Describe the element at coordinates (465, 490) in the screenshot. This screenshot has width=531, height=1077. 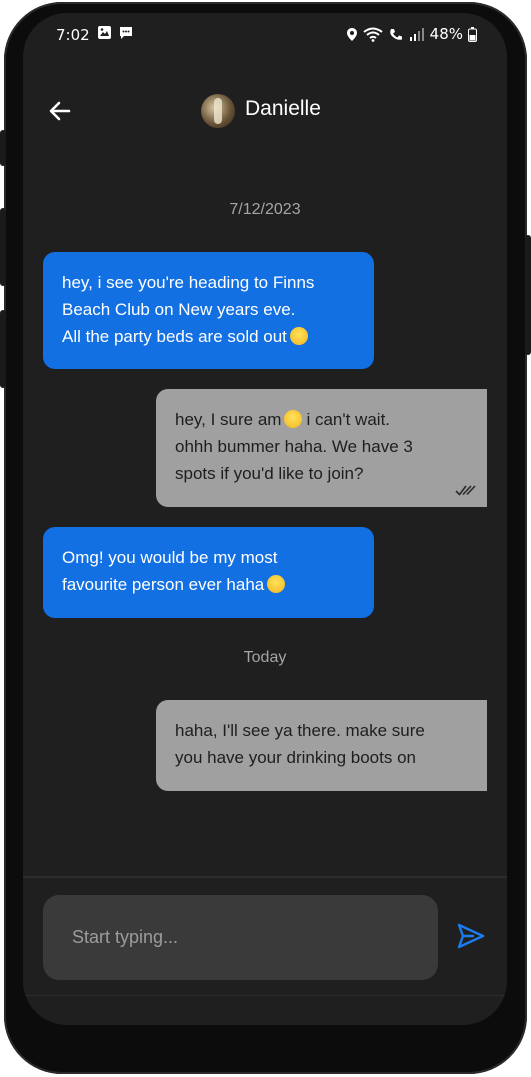
I see `double-check-icon` at that location.